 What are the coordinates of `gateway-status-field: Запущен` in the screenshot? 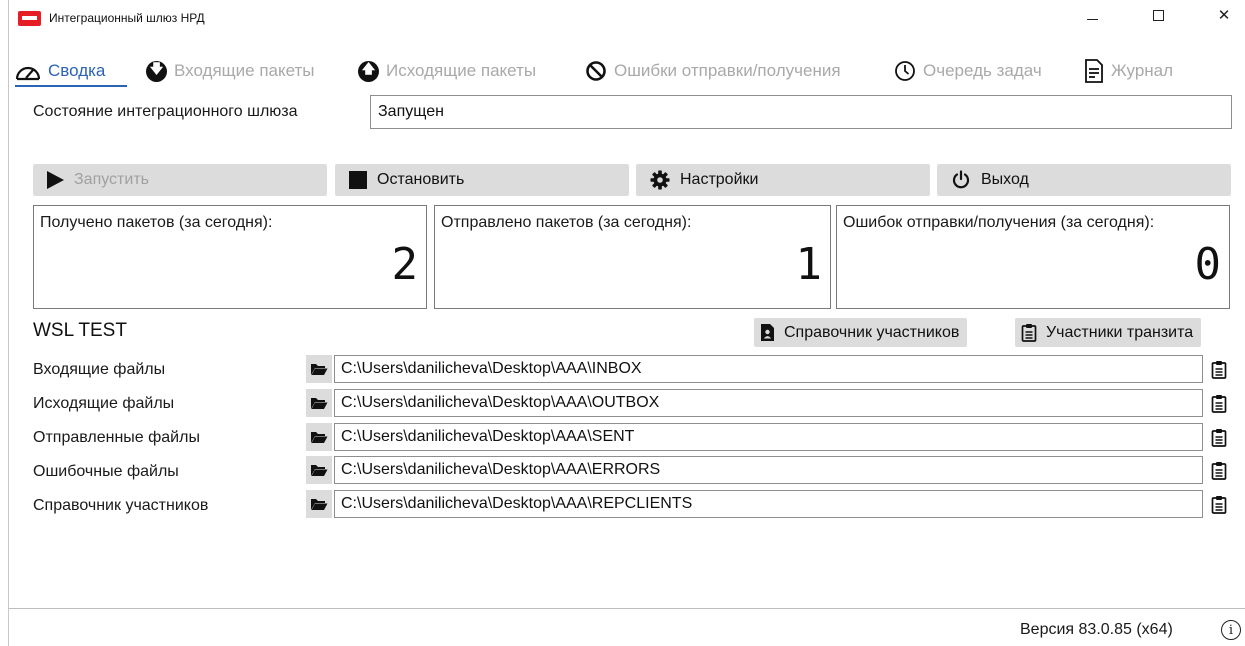 It's located at (801, 112).